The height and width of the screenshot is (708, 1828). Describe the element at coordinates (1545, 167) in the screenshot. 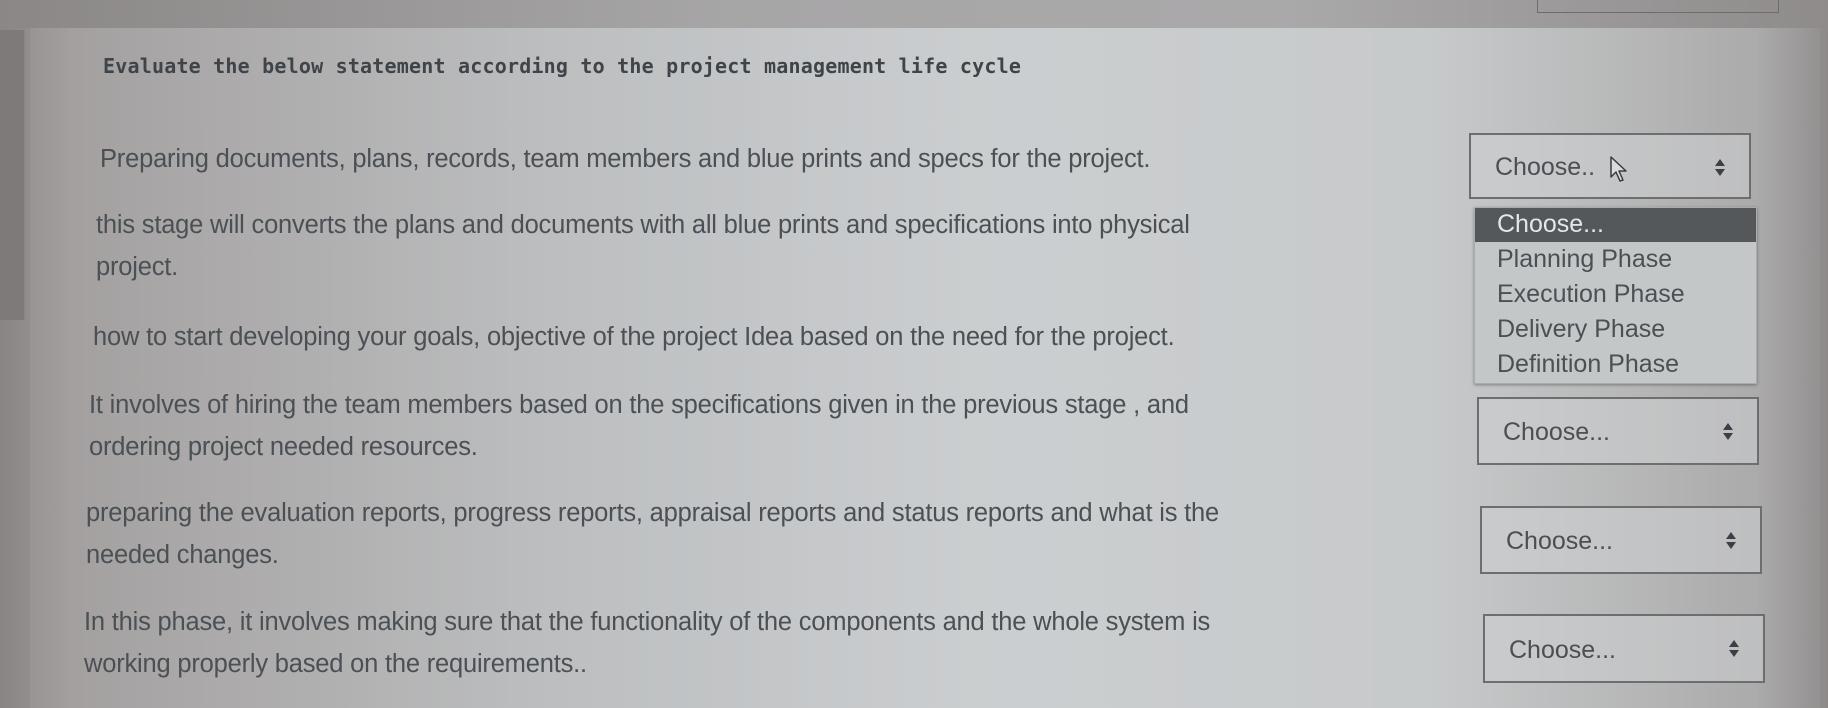

I see `select-value: Choose..` at that location.